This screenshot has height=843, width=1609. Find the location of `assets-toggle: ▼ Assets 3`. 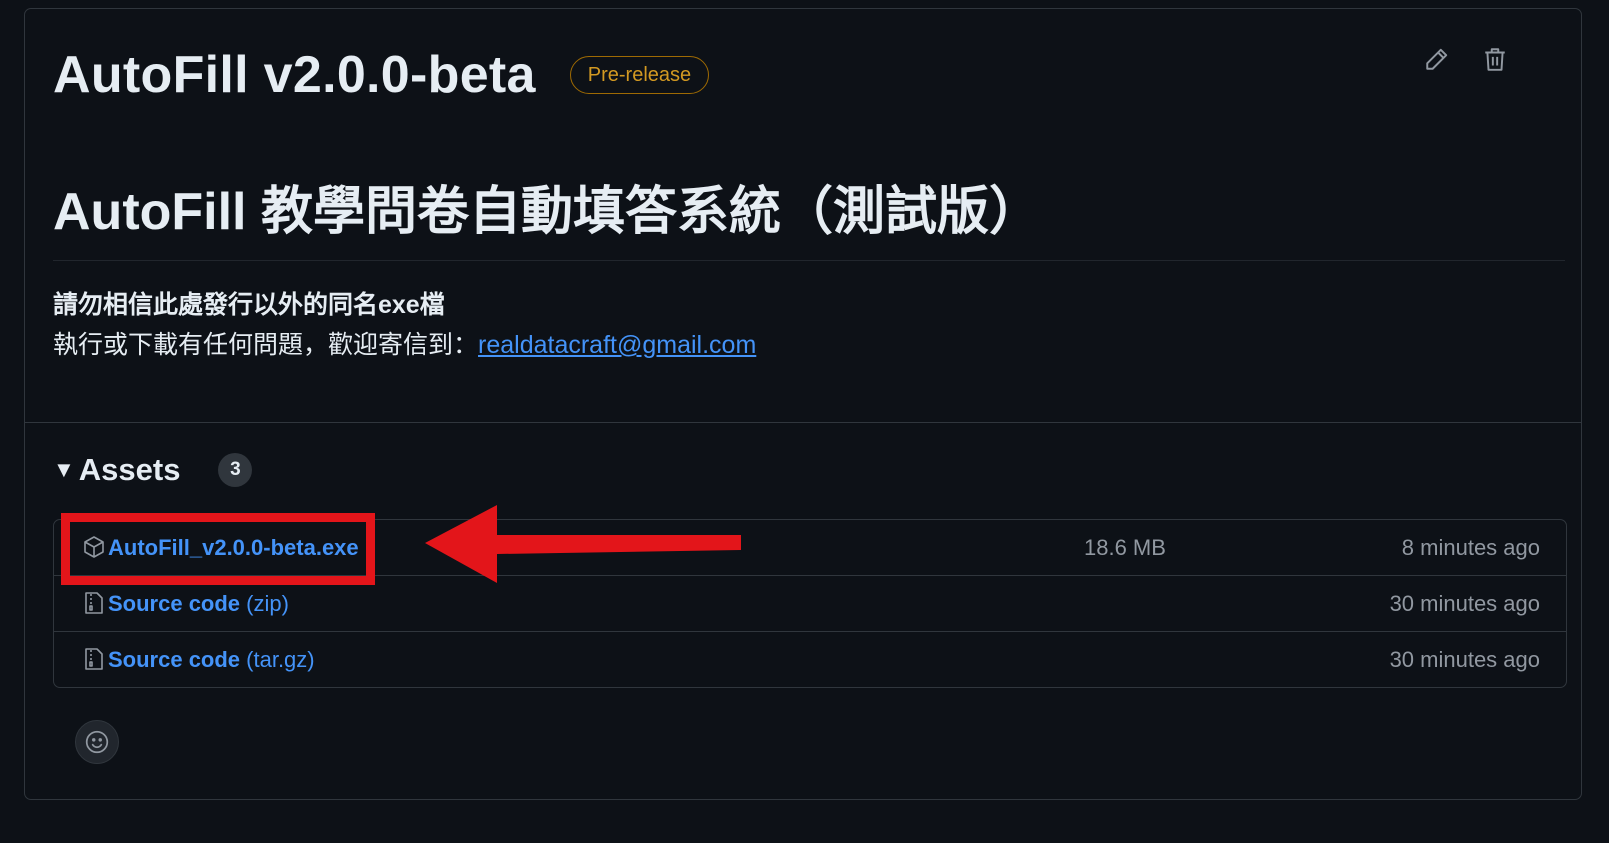

assets-toggle: ▼ Assets 3 is located at coordinates (153, 470).